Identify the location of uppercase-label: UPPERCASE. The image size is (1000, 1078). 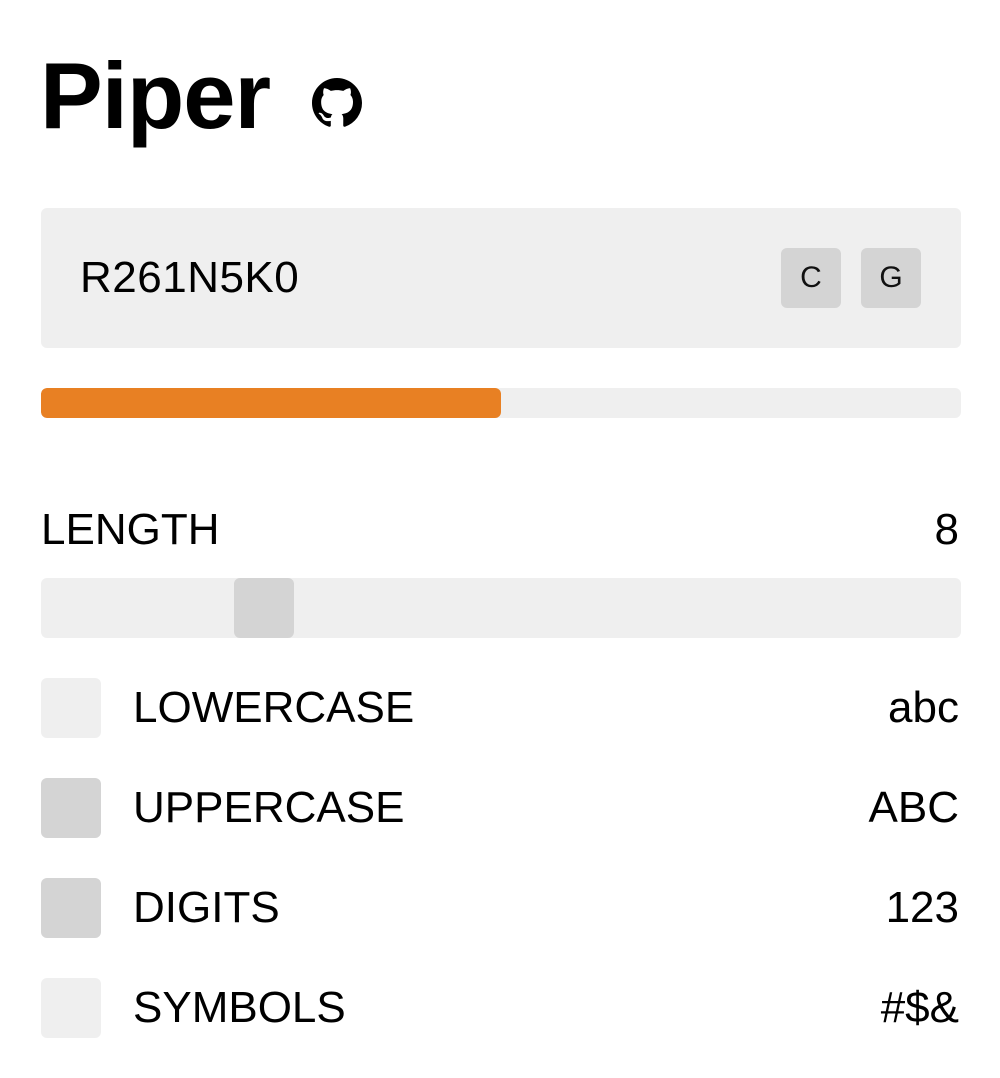
(269, 807).